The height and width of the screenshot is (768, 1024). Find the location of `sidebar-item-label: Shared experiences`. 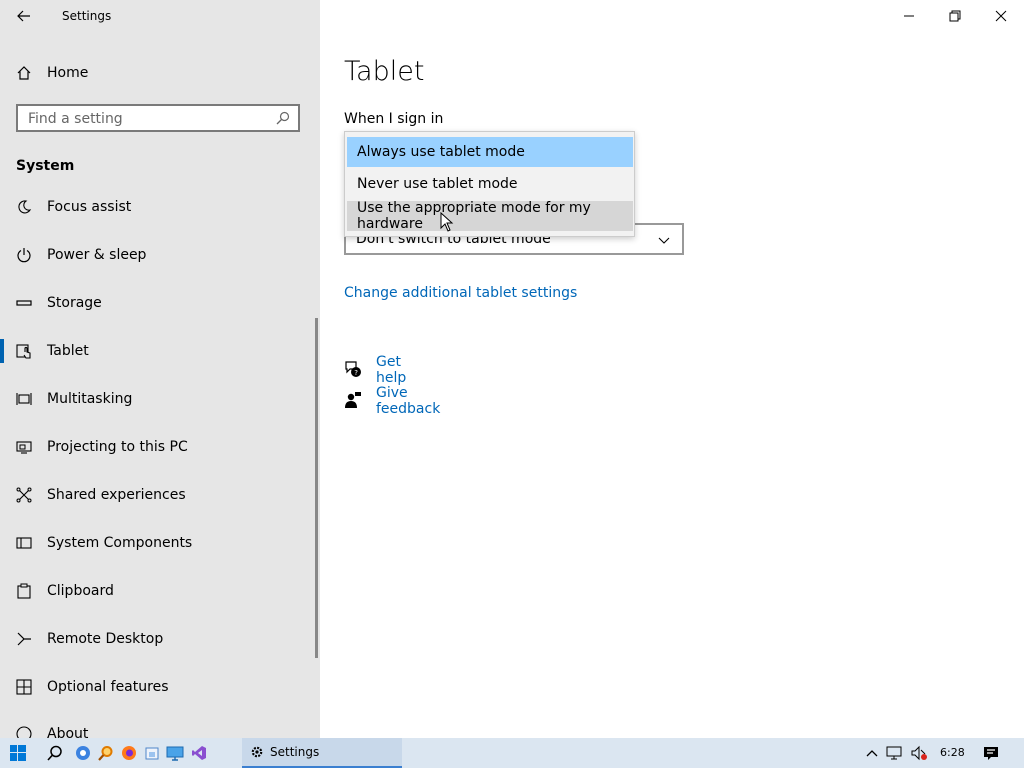

sidebar-item-label: Shared experiences is located at coordinates (116, 495).